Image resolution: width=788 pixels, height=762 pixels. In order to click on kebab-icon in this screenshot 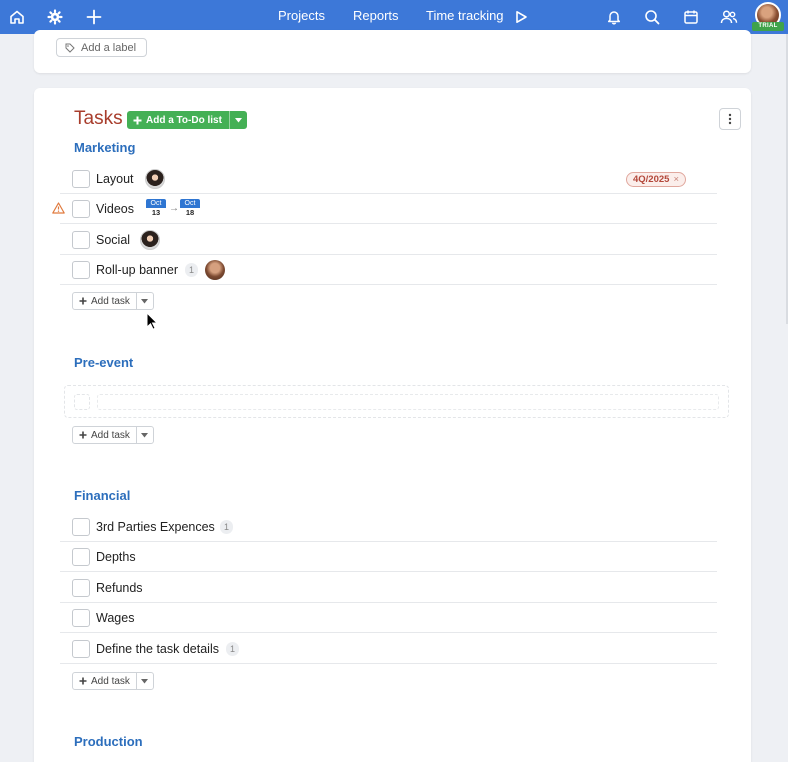, I will do `click(730, 119)`.